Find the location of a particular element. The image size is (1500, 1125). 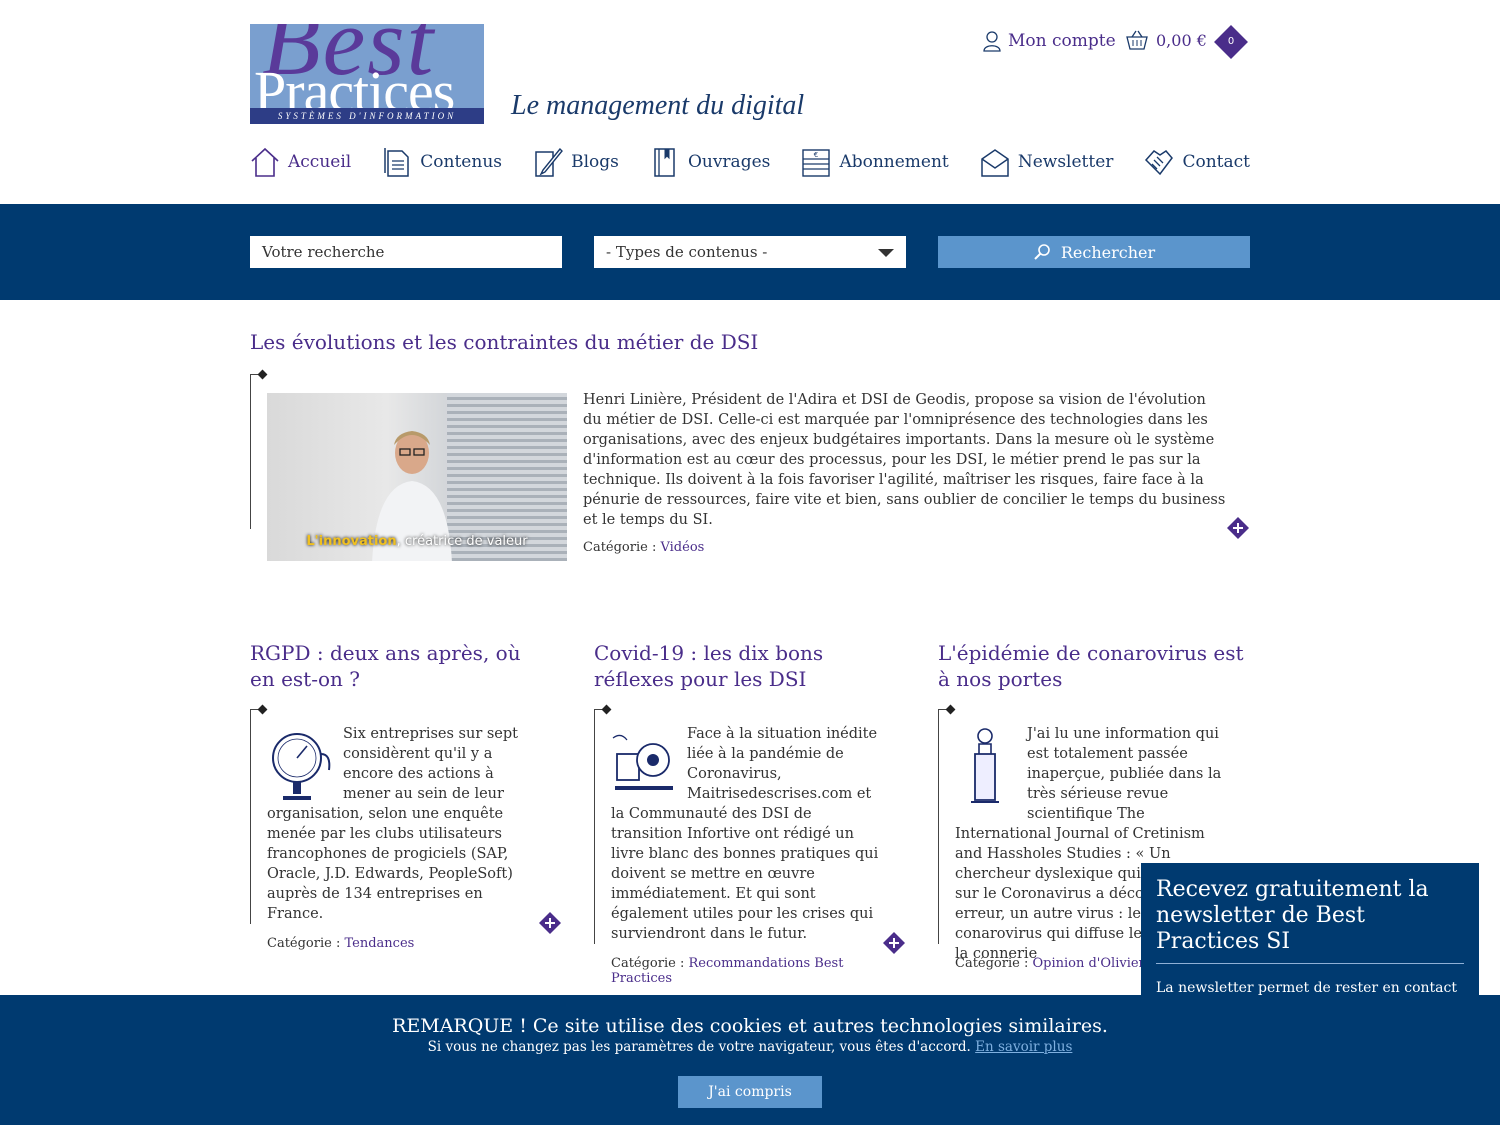

nav-label: Accueil is located at coordinates (320, 162).